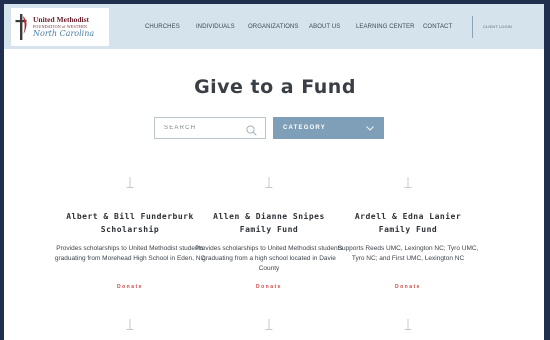  Describe the element at coordinates (206, 128) in the screenshot. I see `search-input` at that location.